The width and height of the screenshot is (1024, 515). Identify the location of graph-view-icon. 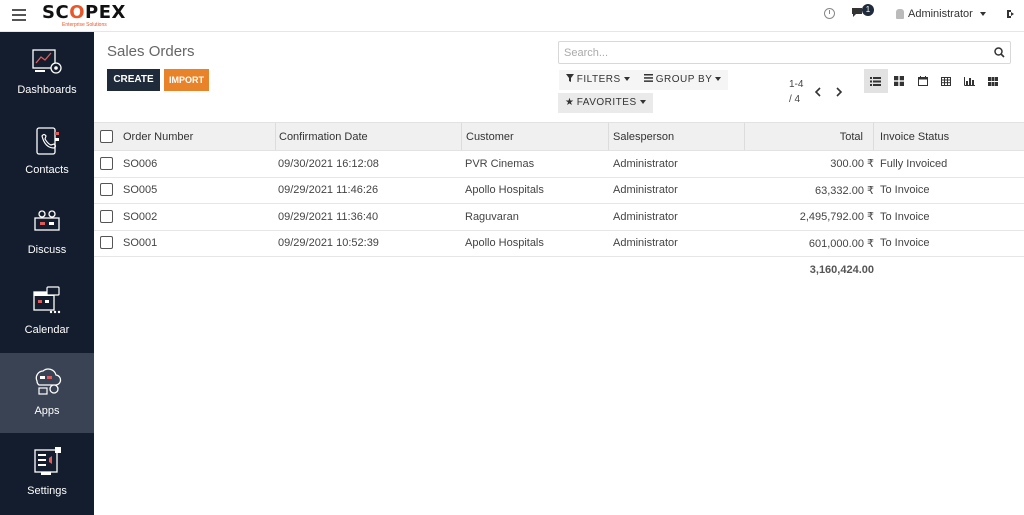
(970, 81).